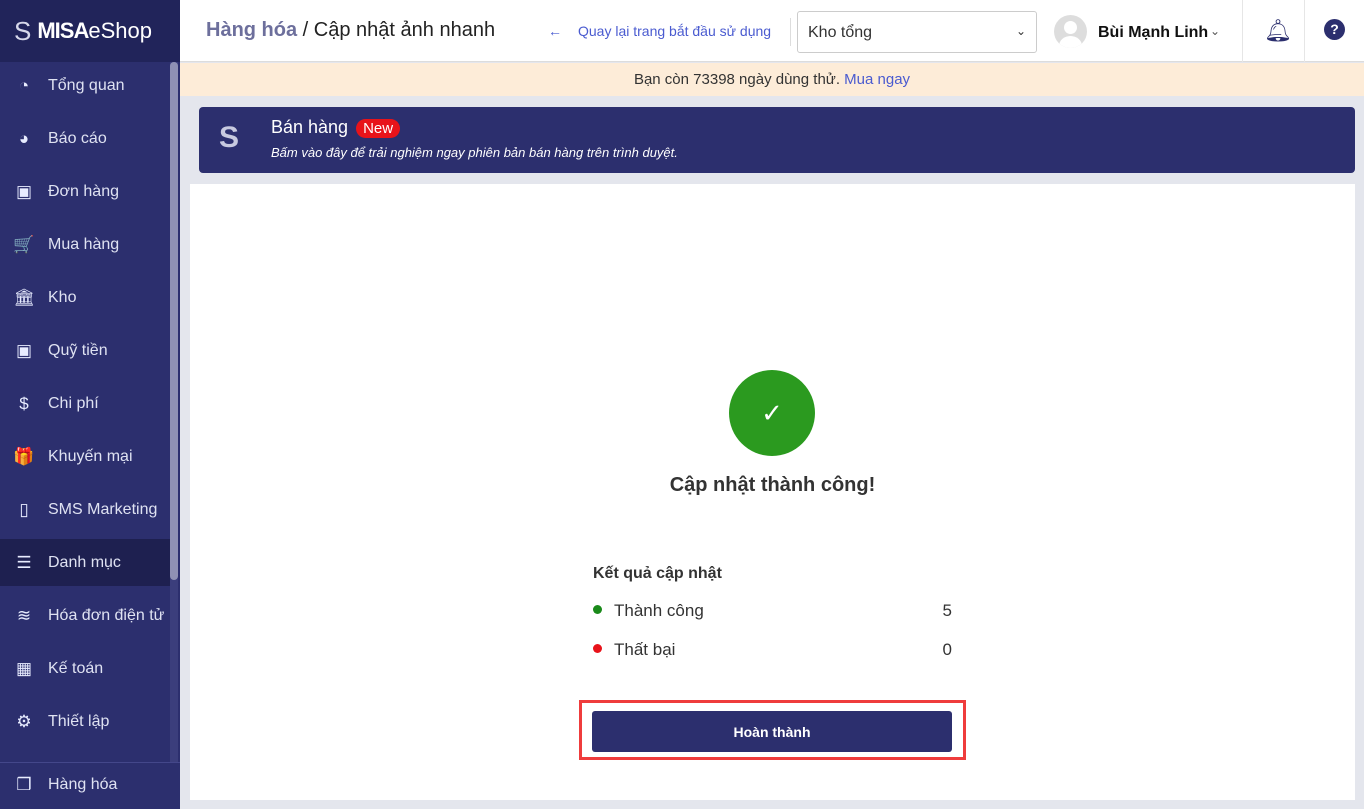  What do you see at coordinates (174, 412) in the screenshot?
I see `sidebar-scrollbar` at bounding box center [174, 412].